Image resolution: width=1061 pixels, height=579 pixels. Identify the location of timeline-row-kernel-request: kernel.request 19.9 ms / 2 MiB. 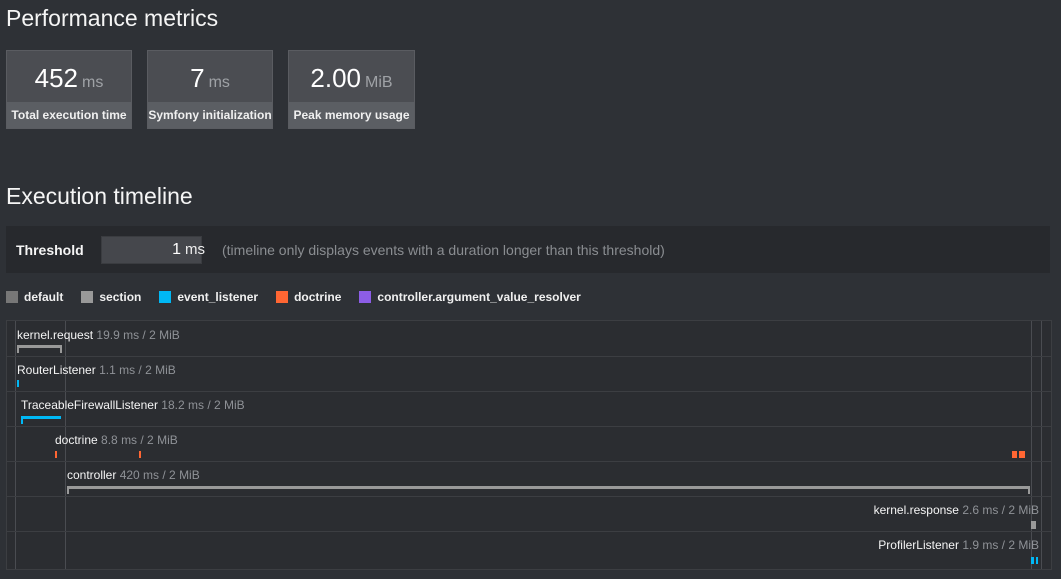
(529, 339).